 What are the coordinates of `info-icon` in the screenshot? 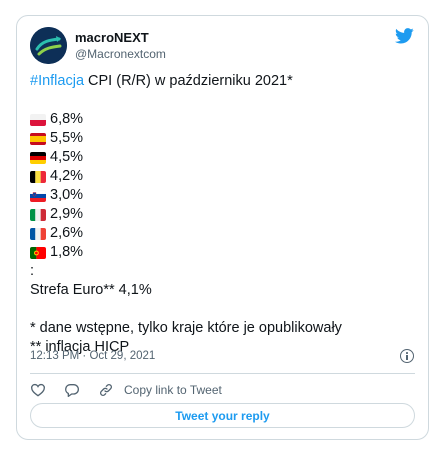 It's located at (407, 356).